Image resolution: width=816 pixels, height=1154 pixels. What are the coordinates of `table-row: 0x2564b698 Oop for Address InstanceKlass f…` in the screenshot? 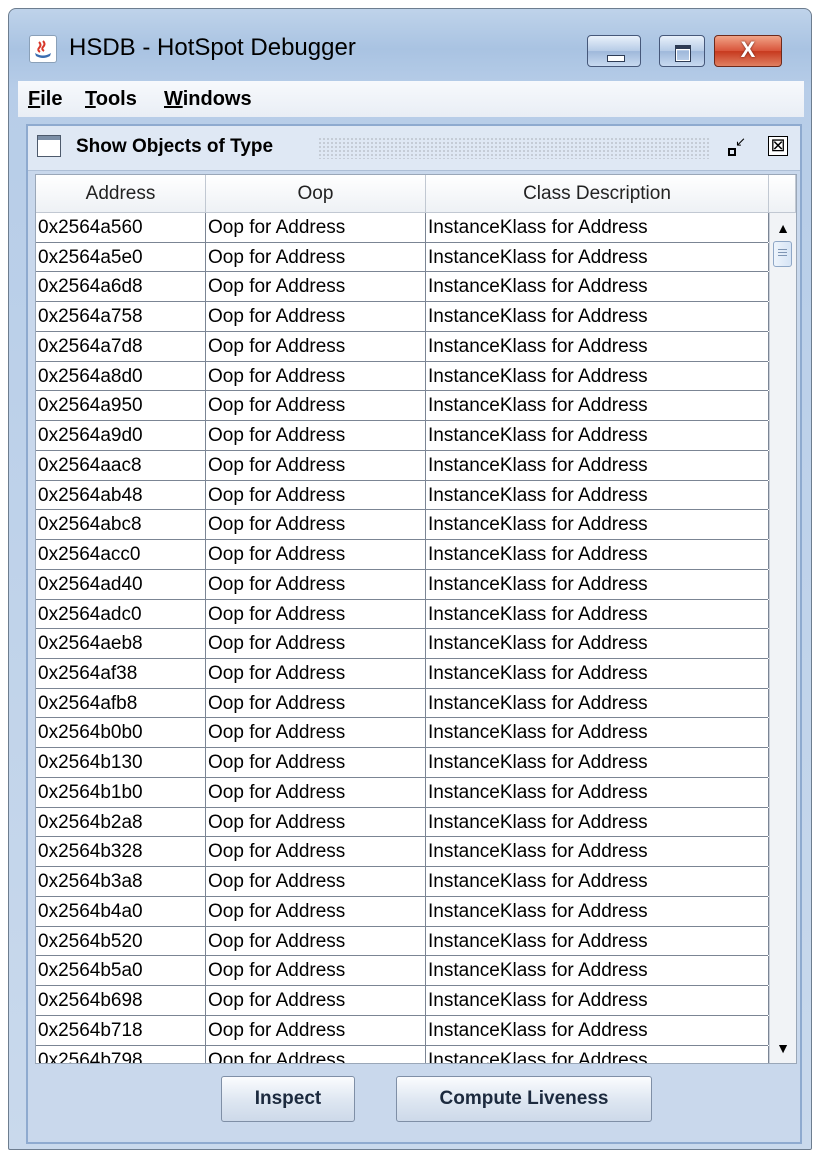 It's located at (402, 1001).